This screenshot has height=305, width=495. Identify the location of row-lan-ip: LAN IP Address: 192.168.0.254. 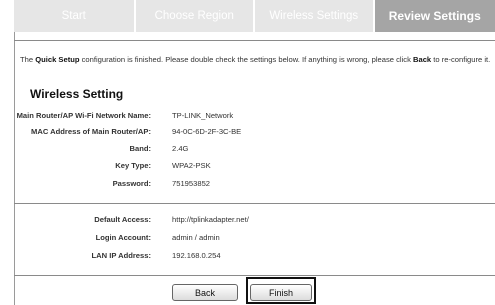
(247, 257).